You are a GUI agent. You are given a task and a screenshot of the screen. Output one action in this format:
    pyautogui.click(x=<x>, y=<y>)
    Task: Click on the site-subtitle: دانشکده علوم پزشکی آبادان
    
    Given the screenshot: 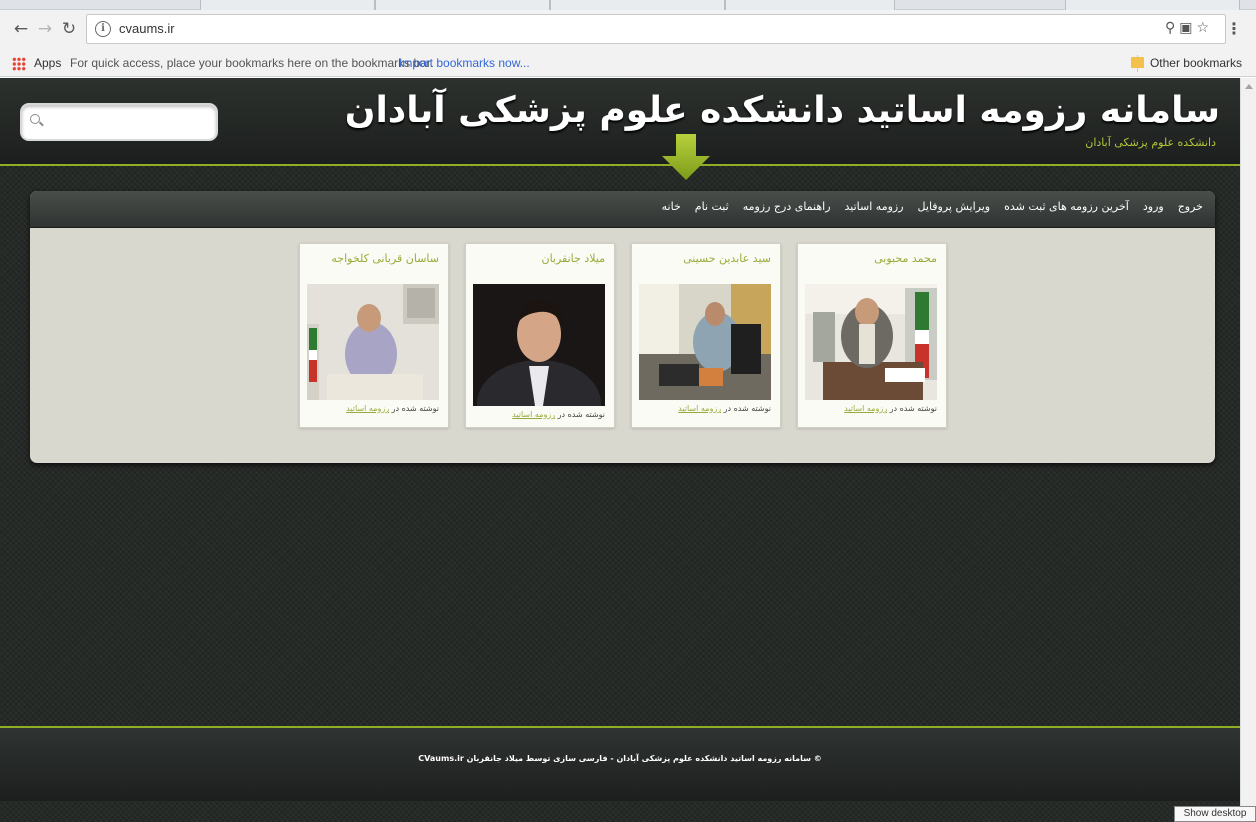 What is the action you would take?
    pyautogui.click(x=1150, y=142)
    